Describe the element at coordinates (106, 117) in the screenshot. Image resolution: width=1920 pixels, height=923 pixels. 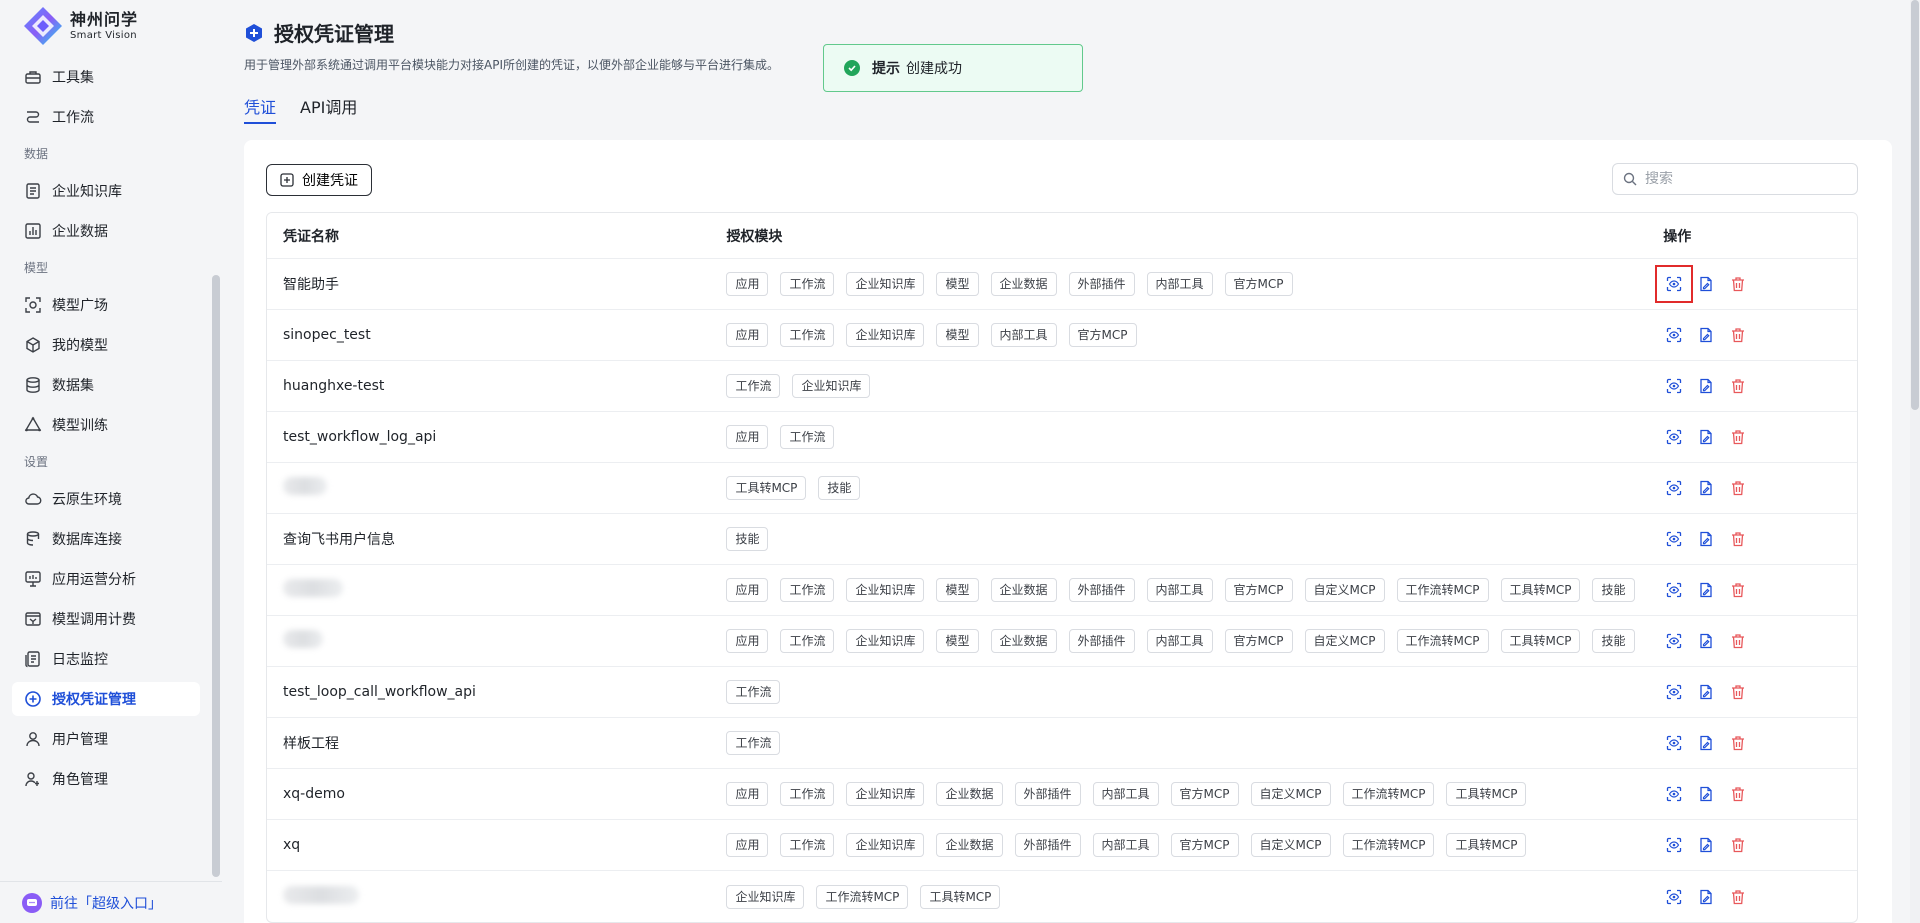
I see `sidebar-item: 工作流` at that location.